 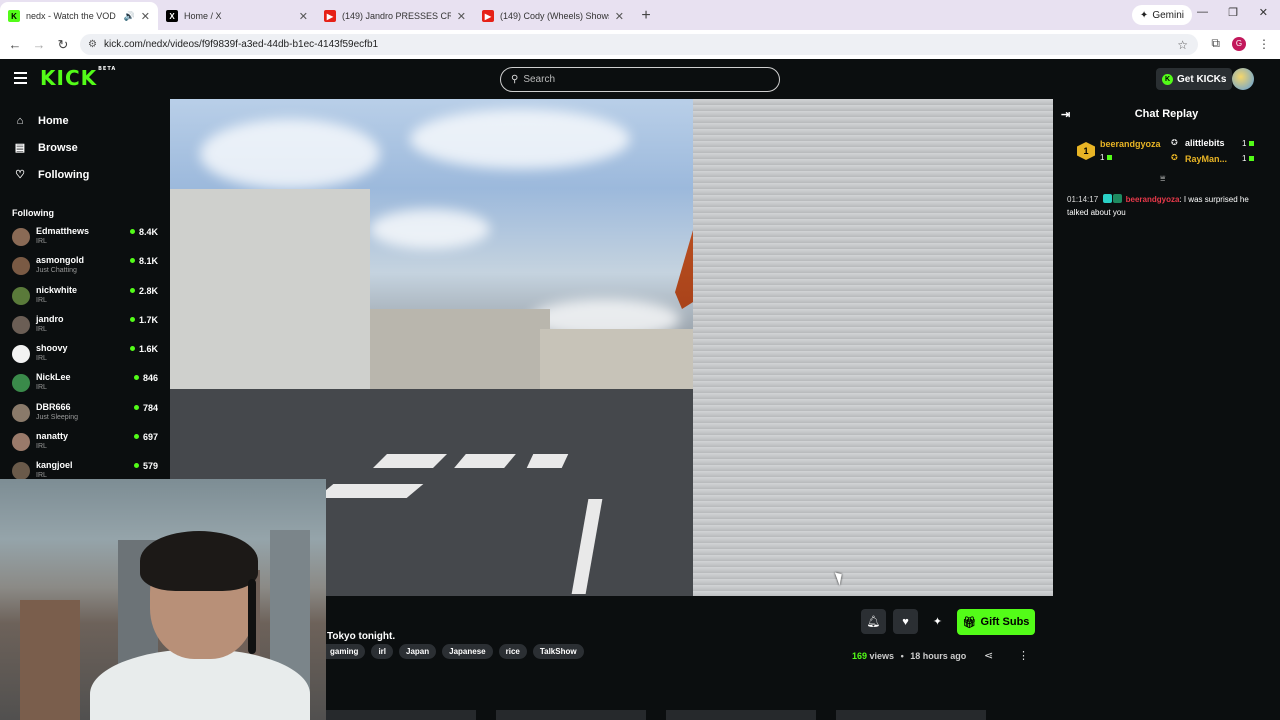 I want to click on new-tab-button: +, so click(x=646, y=16).